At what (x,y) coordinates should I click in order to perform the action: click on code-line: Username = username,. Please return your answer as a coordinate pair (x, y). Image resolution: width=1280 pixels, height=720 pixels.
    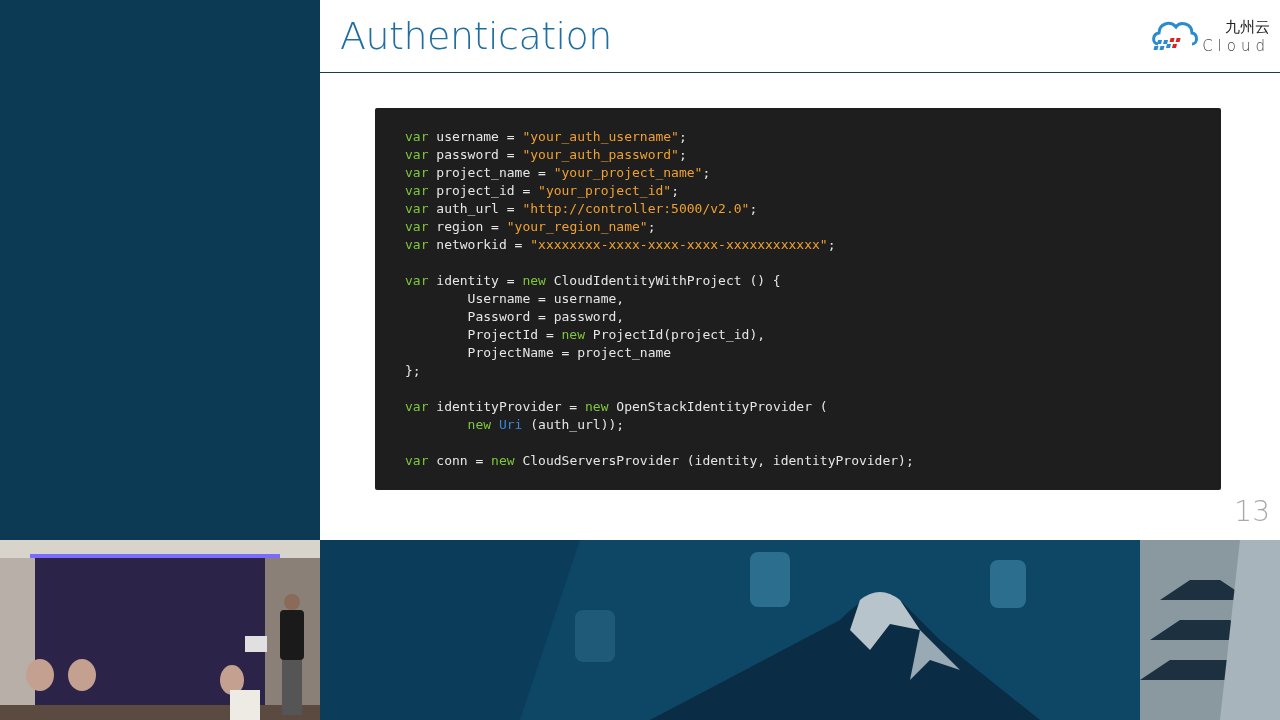
    Looking at the image, I should click on (546, 299).